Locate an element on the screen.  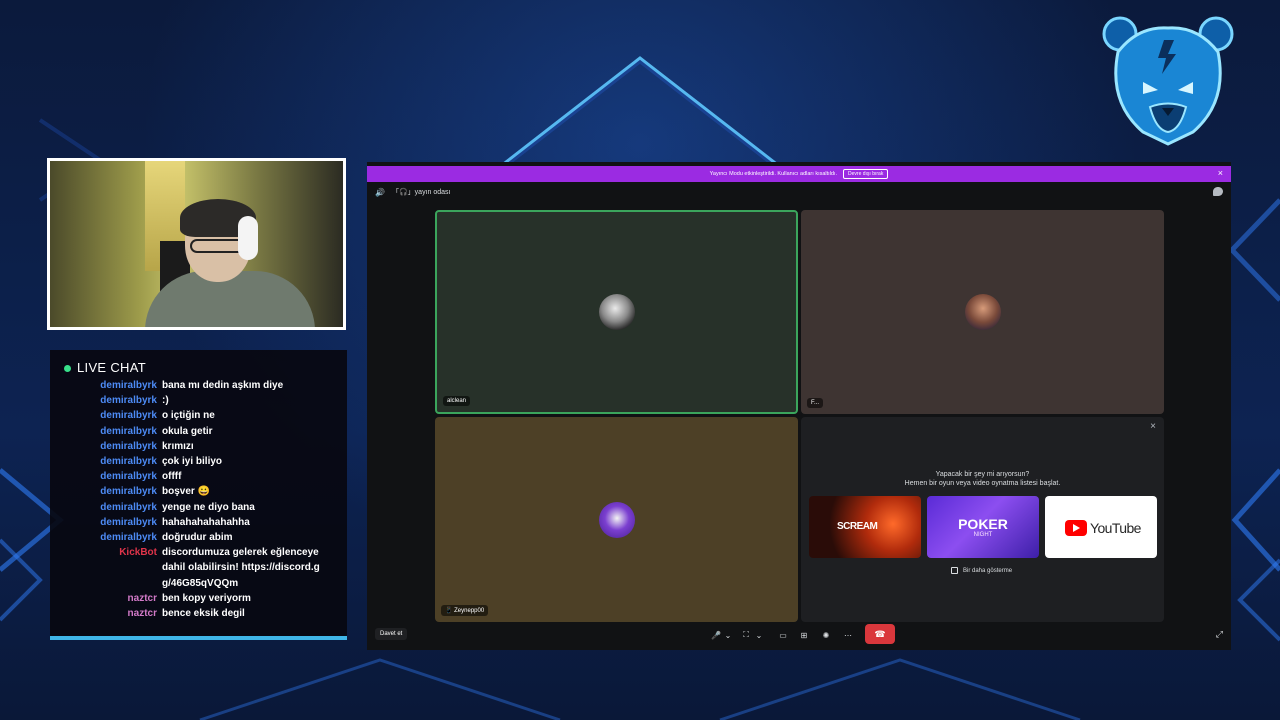
chat-title: CHAT is located at coordinates (128, 367).